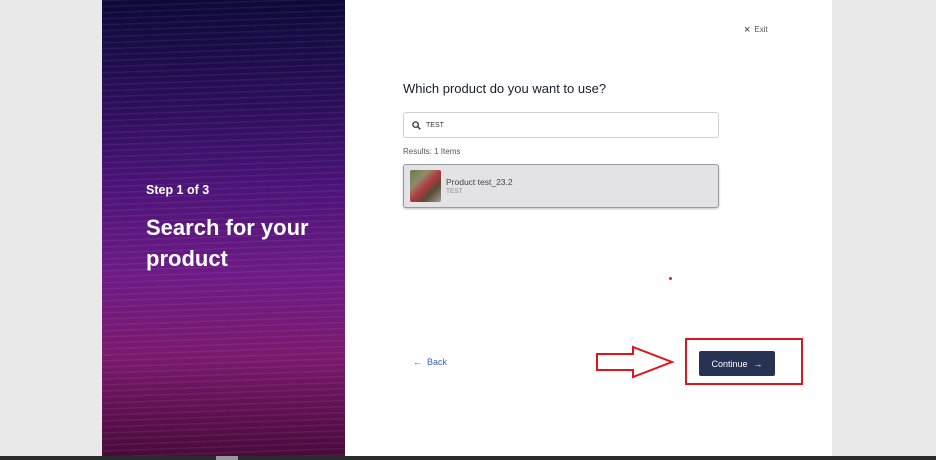 The image size is (936, 460). Describe the element at coordinates (468, 458) in the screenshot. I see `taskbar-edge` at that location.